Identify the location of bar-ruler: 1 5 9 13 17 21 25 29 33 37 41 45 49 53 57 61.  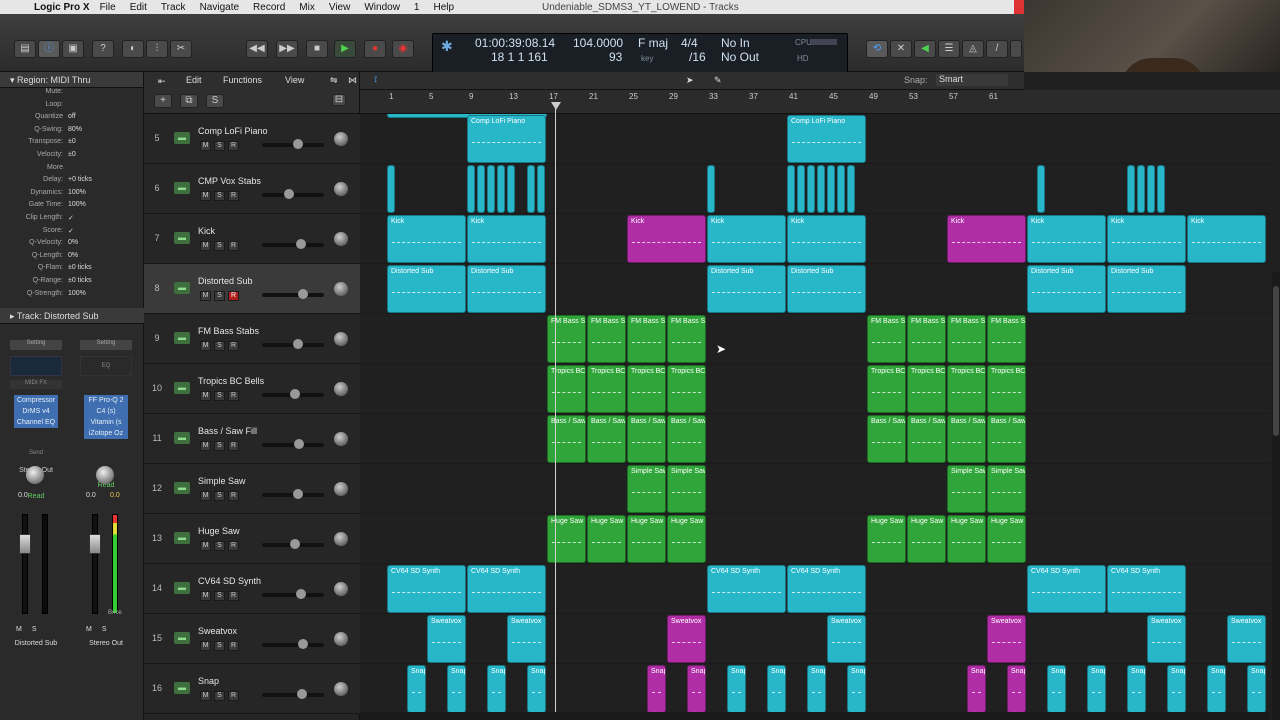
(820, 102).